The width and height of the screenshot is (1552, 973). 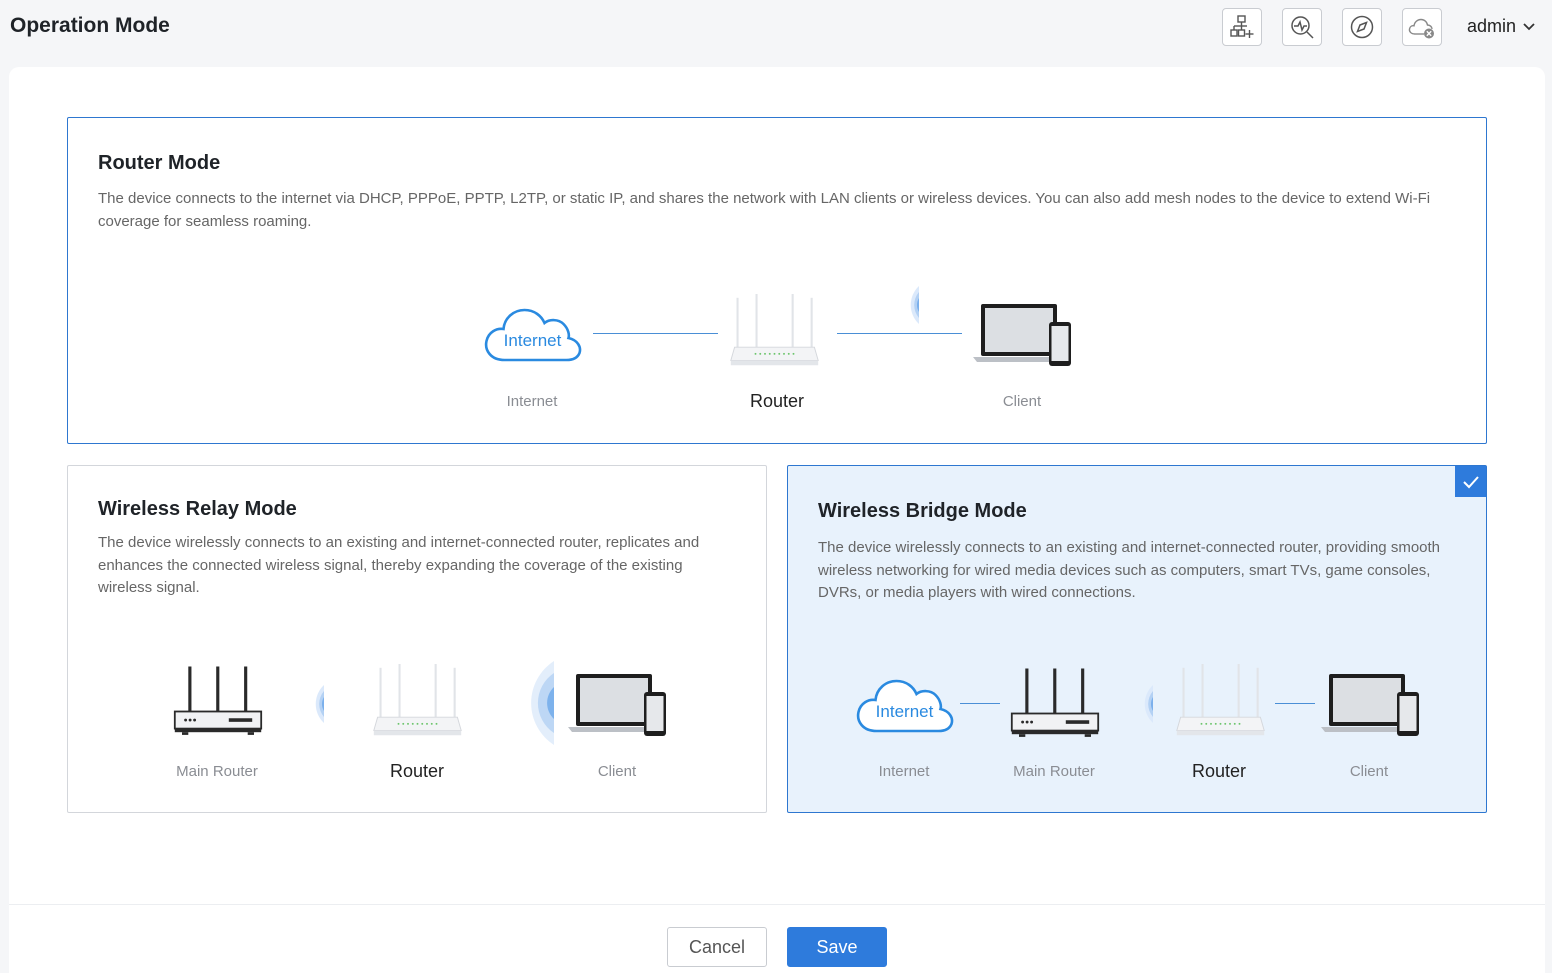 I want to click on page-title: Operation Mode, so click(x=90, y=25).